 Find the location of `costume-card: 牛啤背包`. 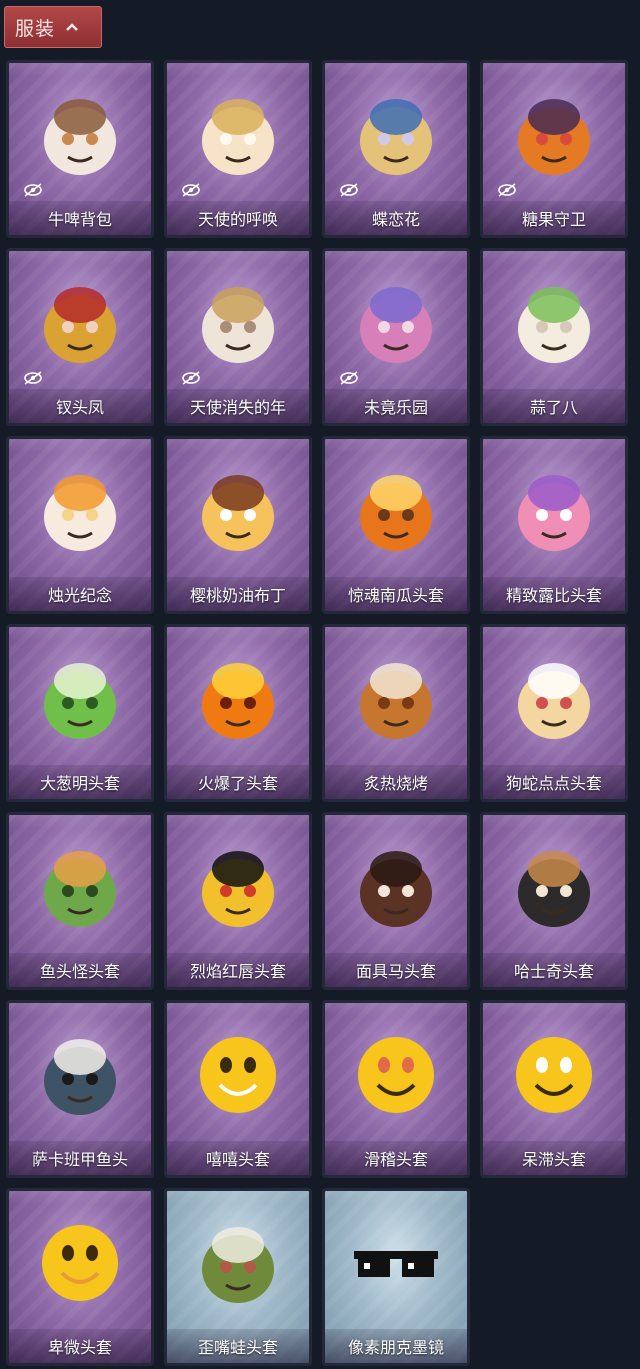

costume-card: 牛啤背包 is located at coordinates (80, 149).